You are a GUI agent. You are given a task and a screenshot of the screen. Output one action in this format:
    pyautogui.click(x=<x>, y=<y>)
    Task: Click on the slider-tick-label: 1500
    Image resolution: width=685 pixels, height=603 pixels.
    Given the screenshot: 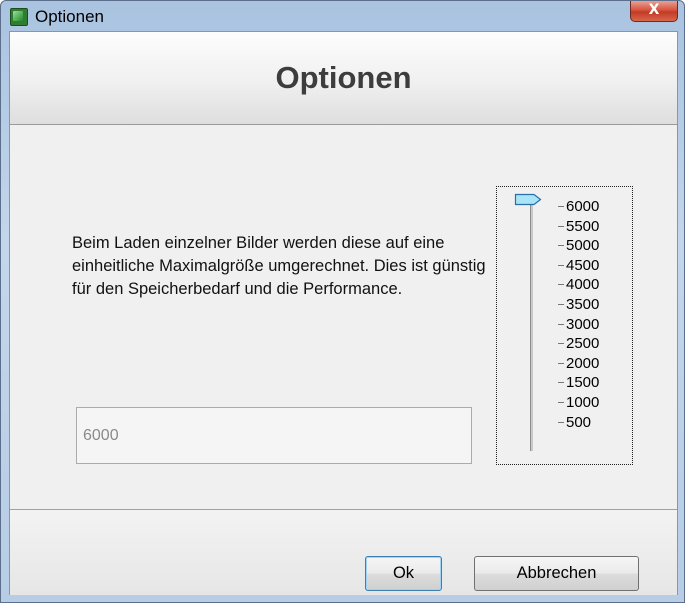 What is the action you would take?
    pyautogui.click(x=583, y=383)
    